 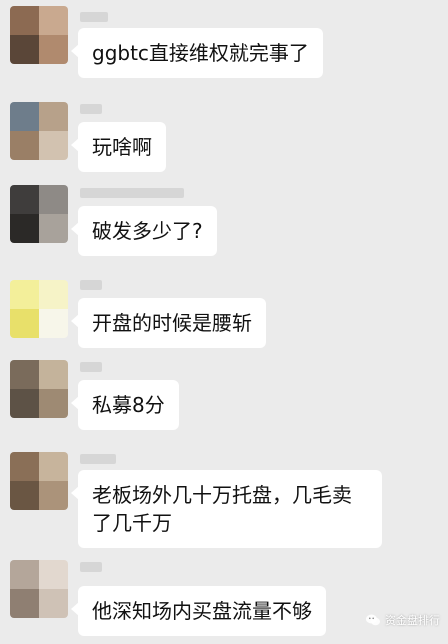 What do you see at coordinates (118, 147) in the screenshot?
I see `message-bubble: 玩啥啊` at bounding box center [118, 147].